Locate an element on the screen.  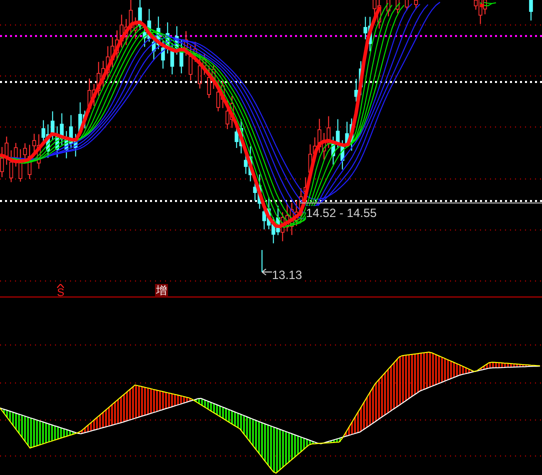
signal-tag: 增 is located at coordinates (161, 290).